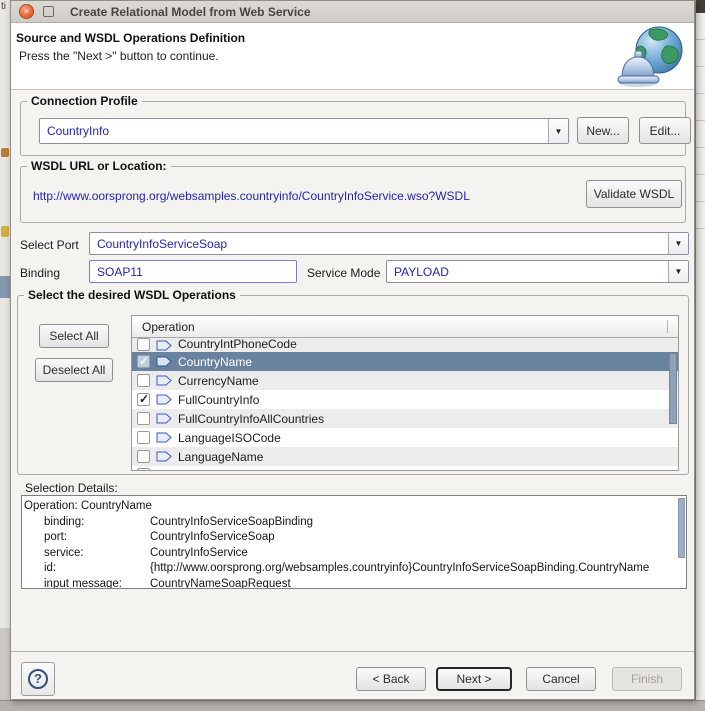 The image size is (705, 711). What do you see at coordinates (5, 664) in the screenshot?
I see `background-panel-fragment` at bounding box center [5, 664].